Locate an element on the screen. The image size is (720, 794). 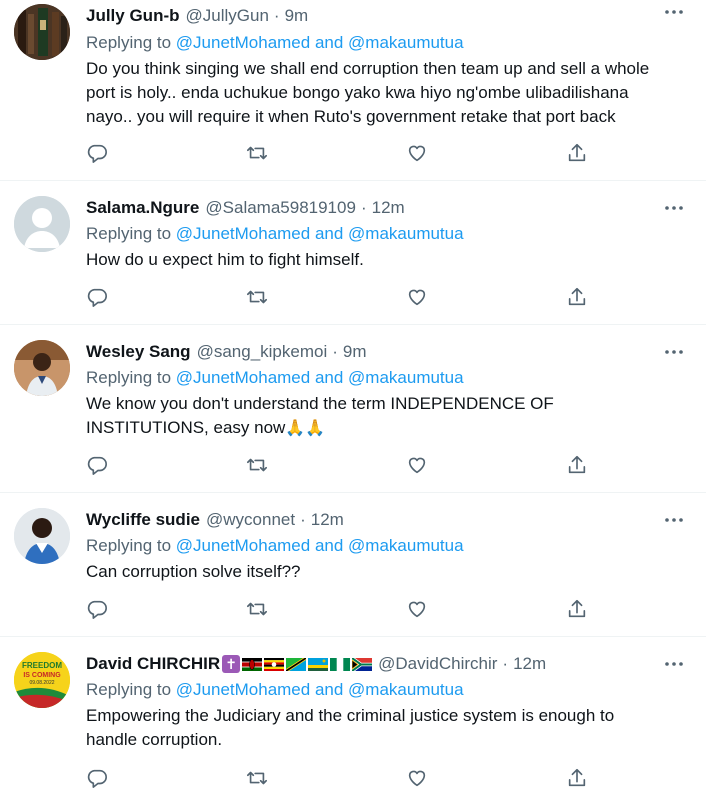
praying-hands-emoji: 🙏🙏 is located at coordinates (305, 428).